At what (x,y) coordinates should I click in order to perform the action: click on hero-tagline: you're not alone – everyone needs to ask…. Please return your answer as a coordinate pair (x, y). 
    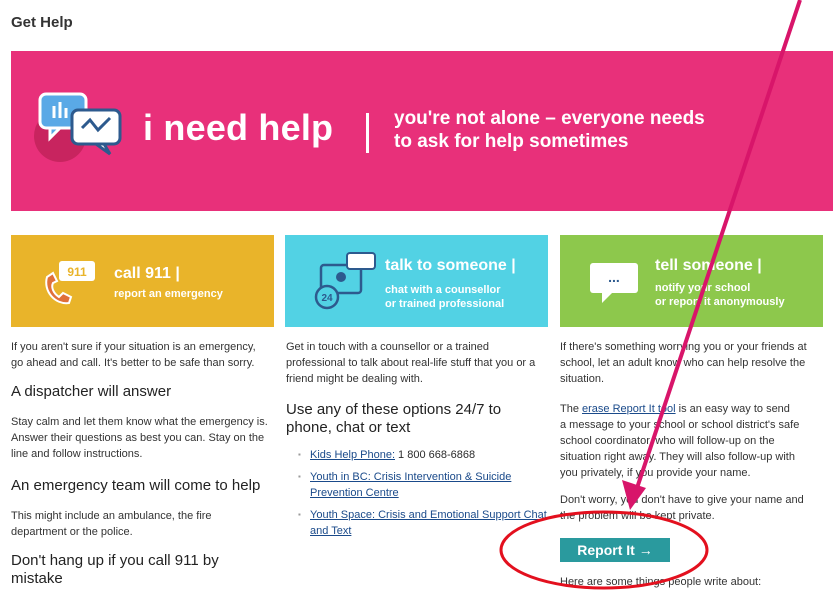
    Looking at the image, I should click on (584, 130).